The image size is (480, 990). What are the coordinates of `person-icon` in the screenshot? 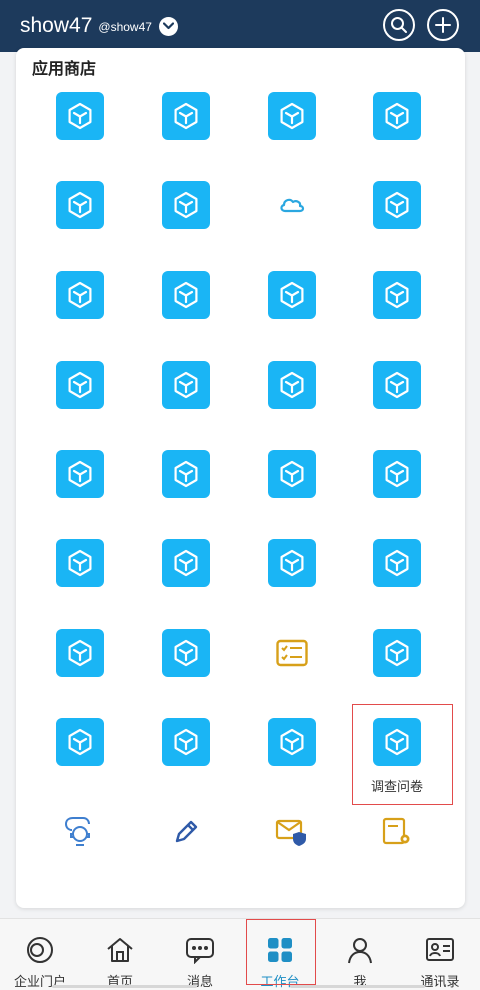 It's located at (360, 950).